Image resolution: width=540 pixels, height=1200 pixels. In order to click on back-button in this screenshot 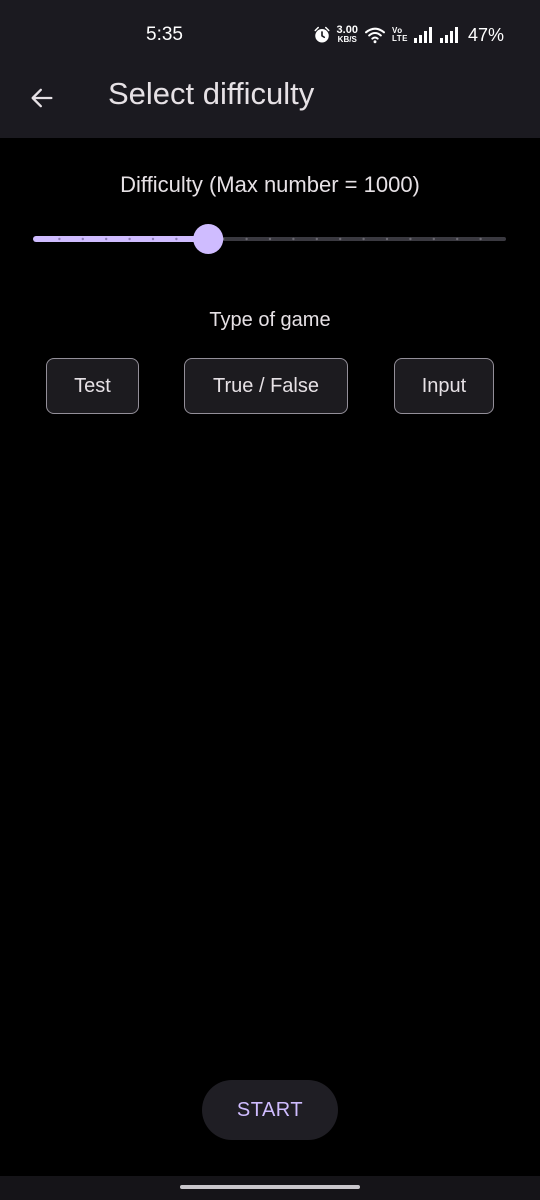, I will do `click(42, 98)`.